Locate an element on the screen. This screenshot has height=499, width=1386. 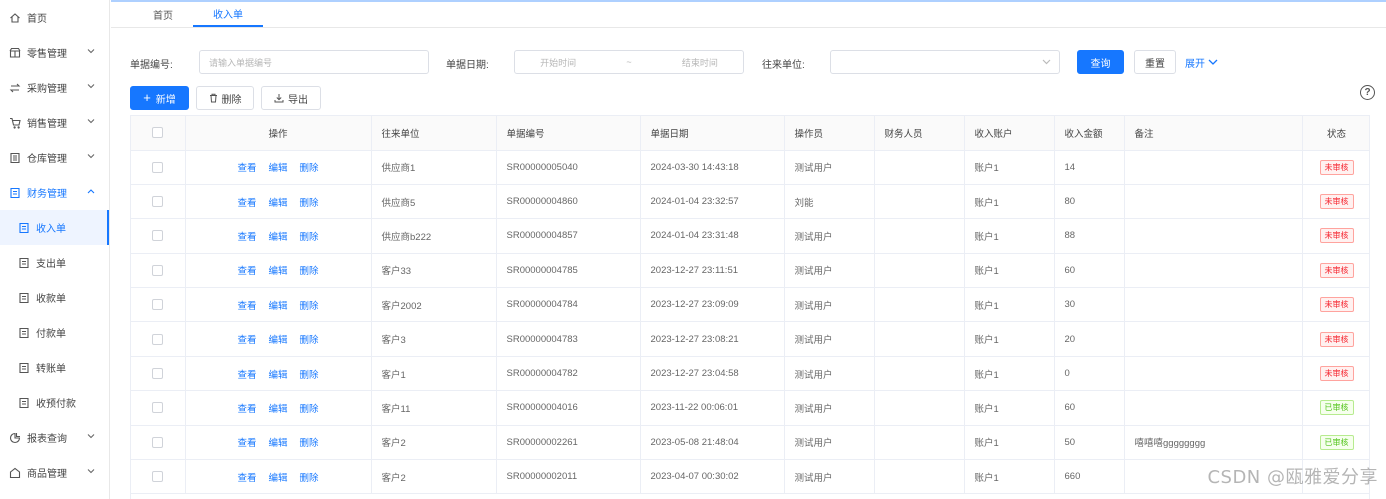
sidebar-subitem-3: 付款单 is located at coordinates (54, 332).